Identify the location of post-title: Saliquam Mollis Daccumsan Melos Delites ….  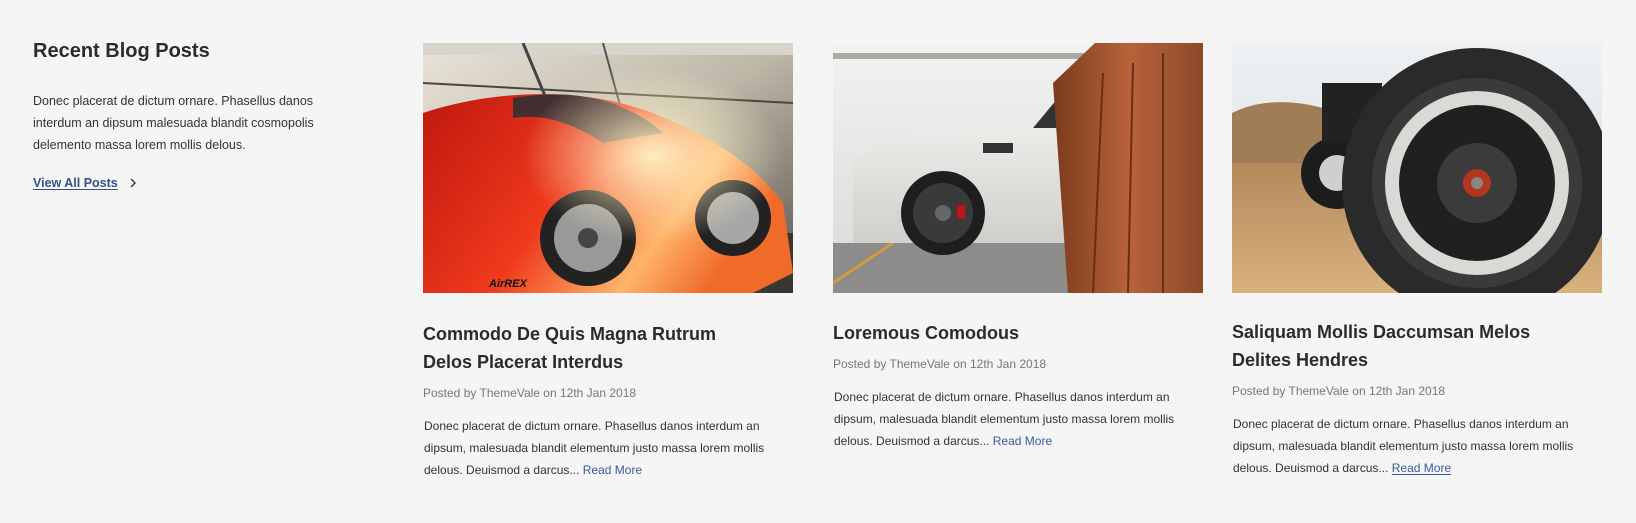
(1417, 346).